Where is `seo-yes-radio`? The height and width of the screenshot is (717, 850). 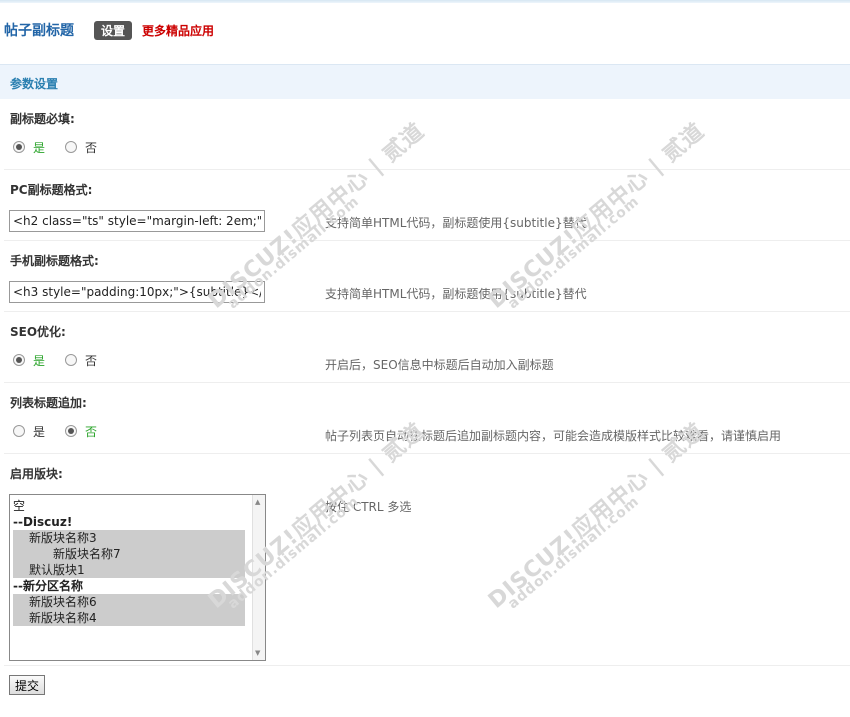
seo-yes-radio is located at coordinates (19, 360).